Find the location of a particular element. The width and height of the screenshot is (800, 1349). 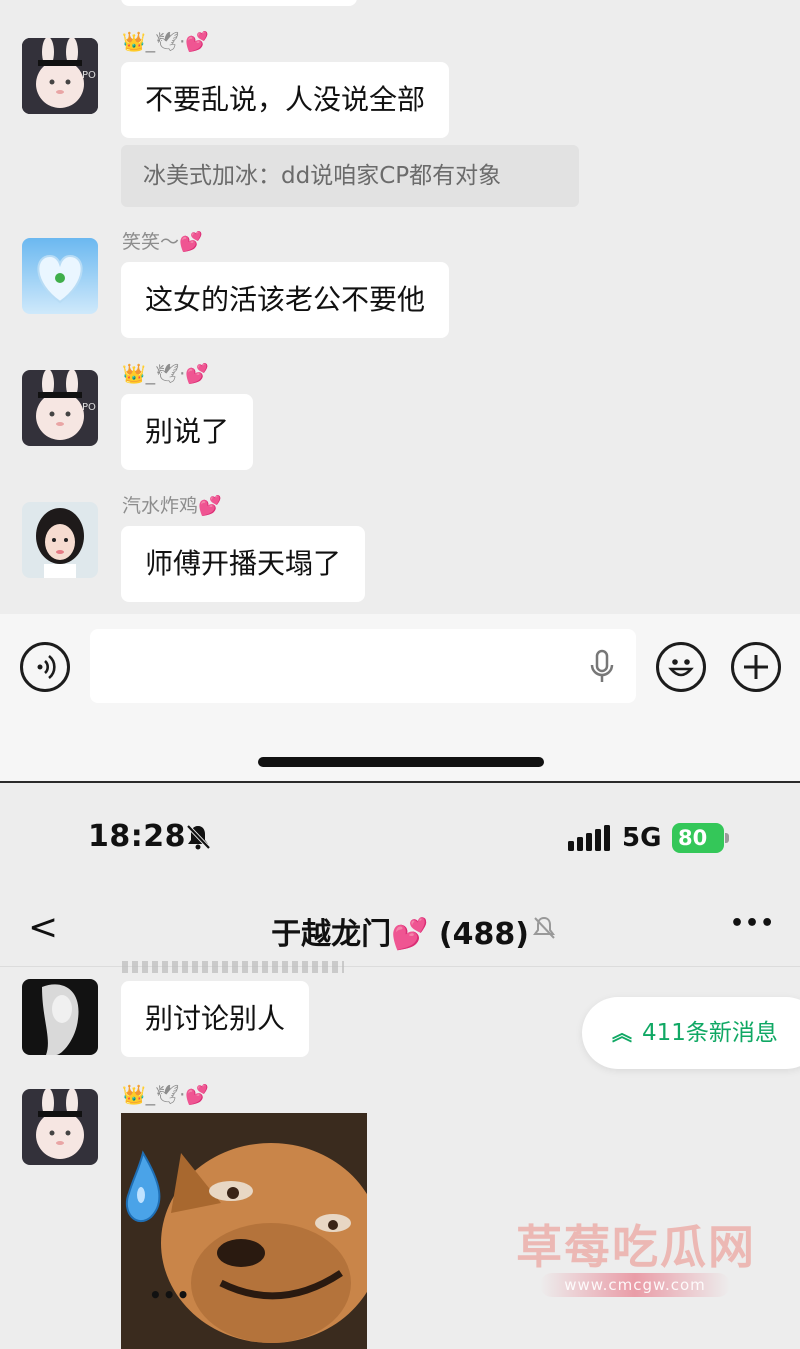

group-title: 于越龙门💕 (488) is located at coordinates (400, 931).